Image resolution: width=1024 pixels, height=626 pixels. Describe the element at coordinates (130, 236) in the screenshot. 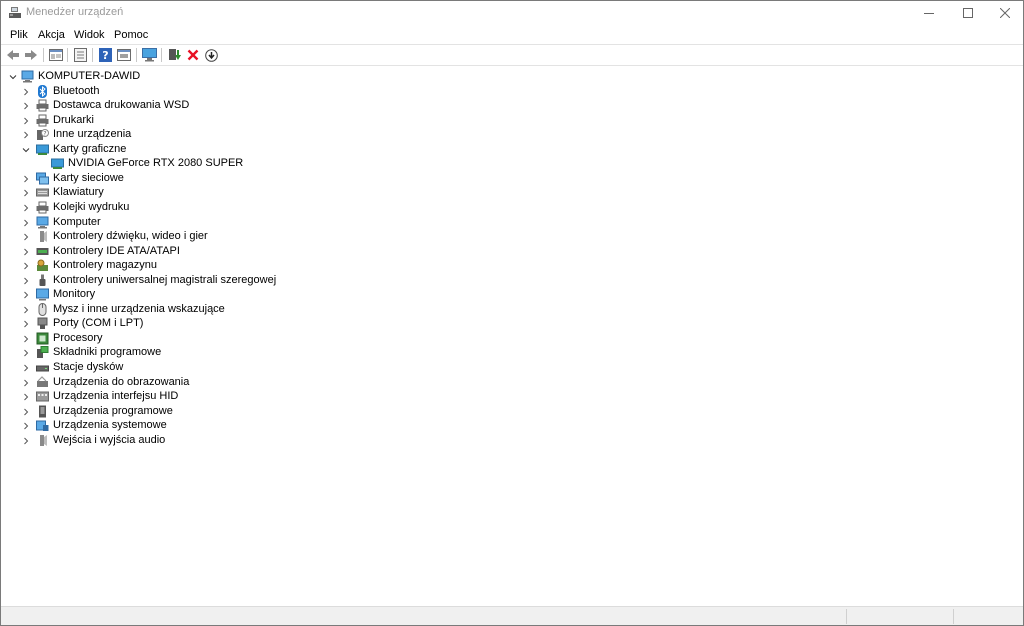

I see `tree-category-label: Kontrolery dźwięku, wideo i gier` at that location.